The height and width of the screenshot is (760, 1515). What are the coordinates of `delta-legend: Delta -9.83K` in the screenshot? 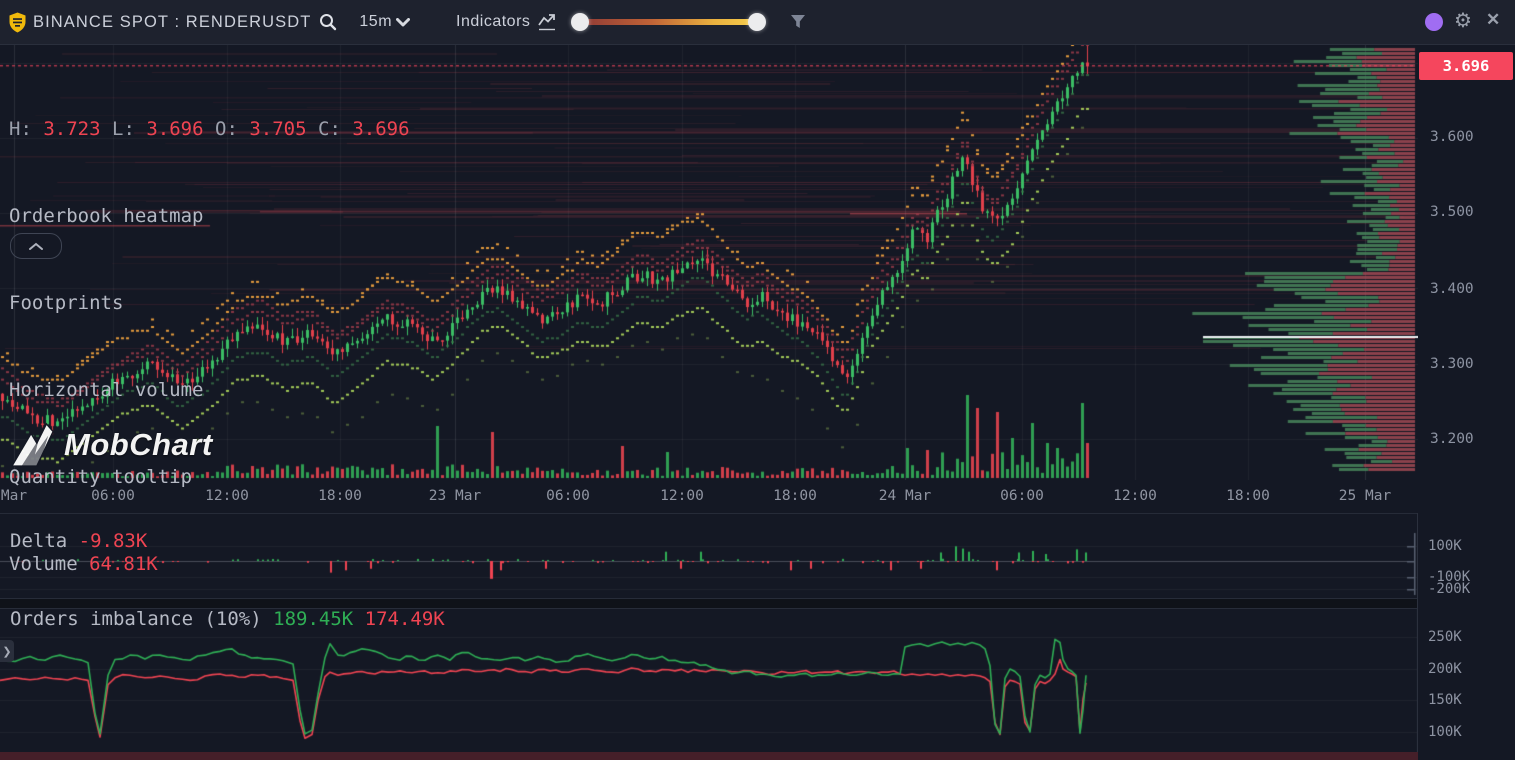 It's located at (78, 541).